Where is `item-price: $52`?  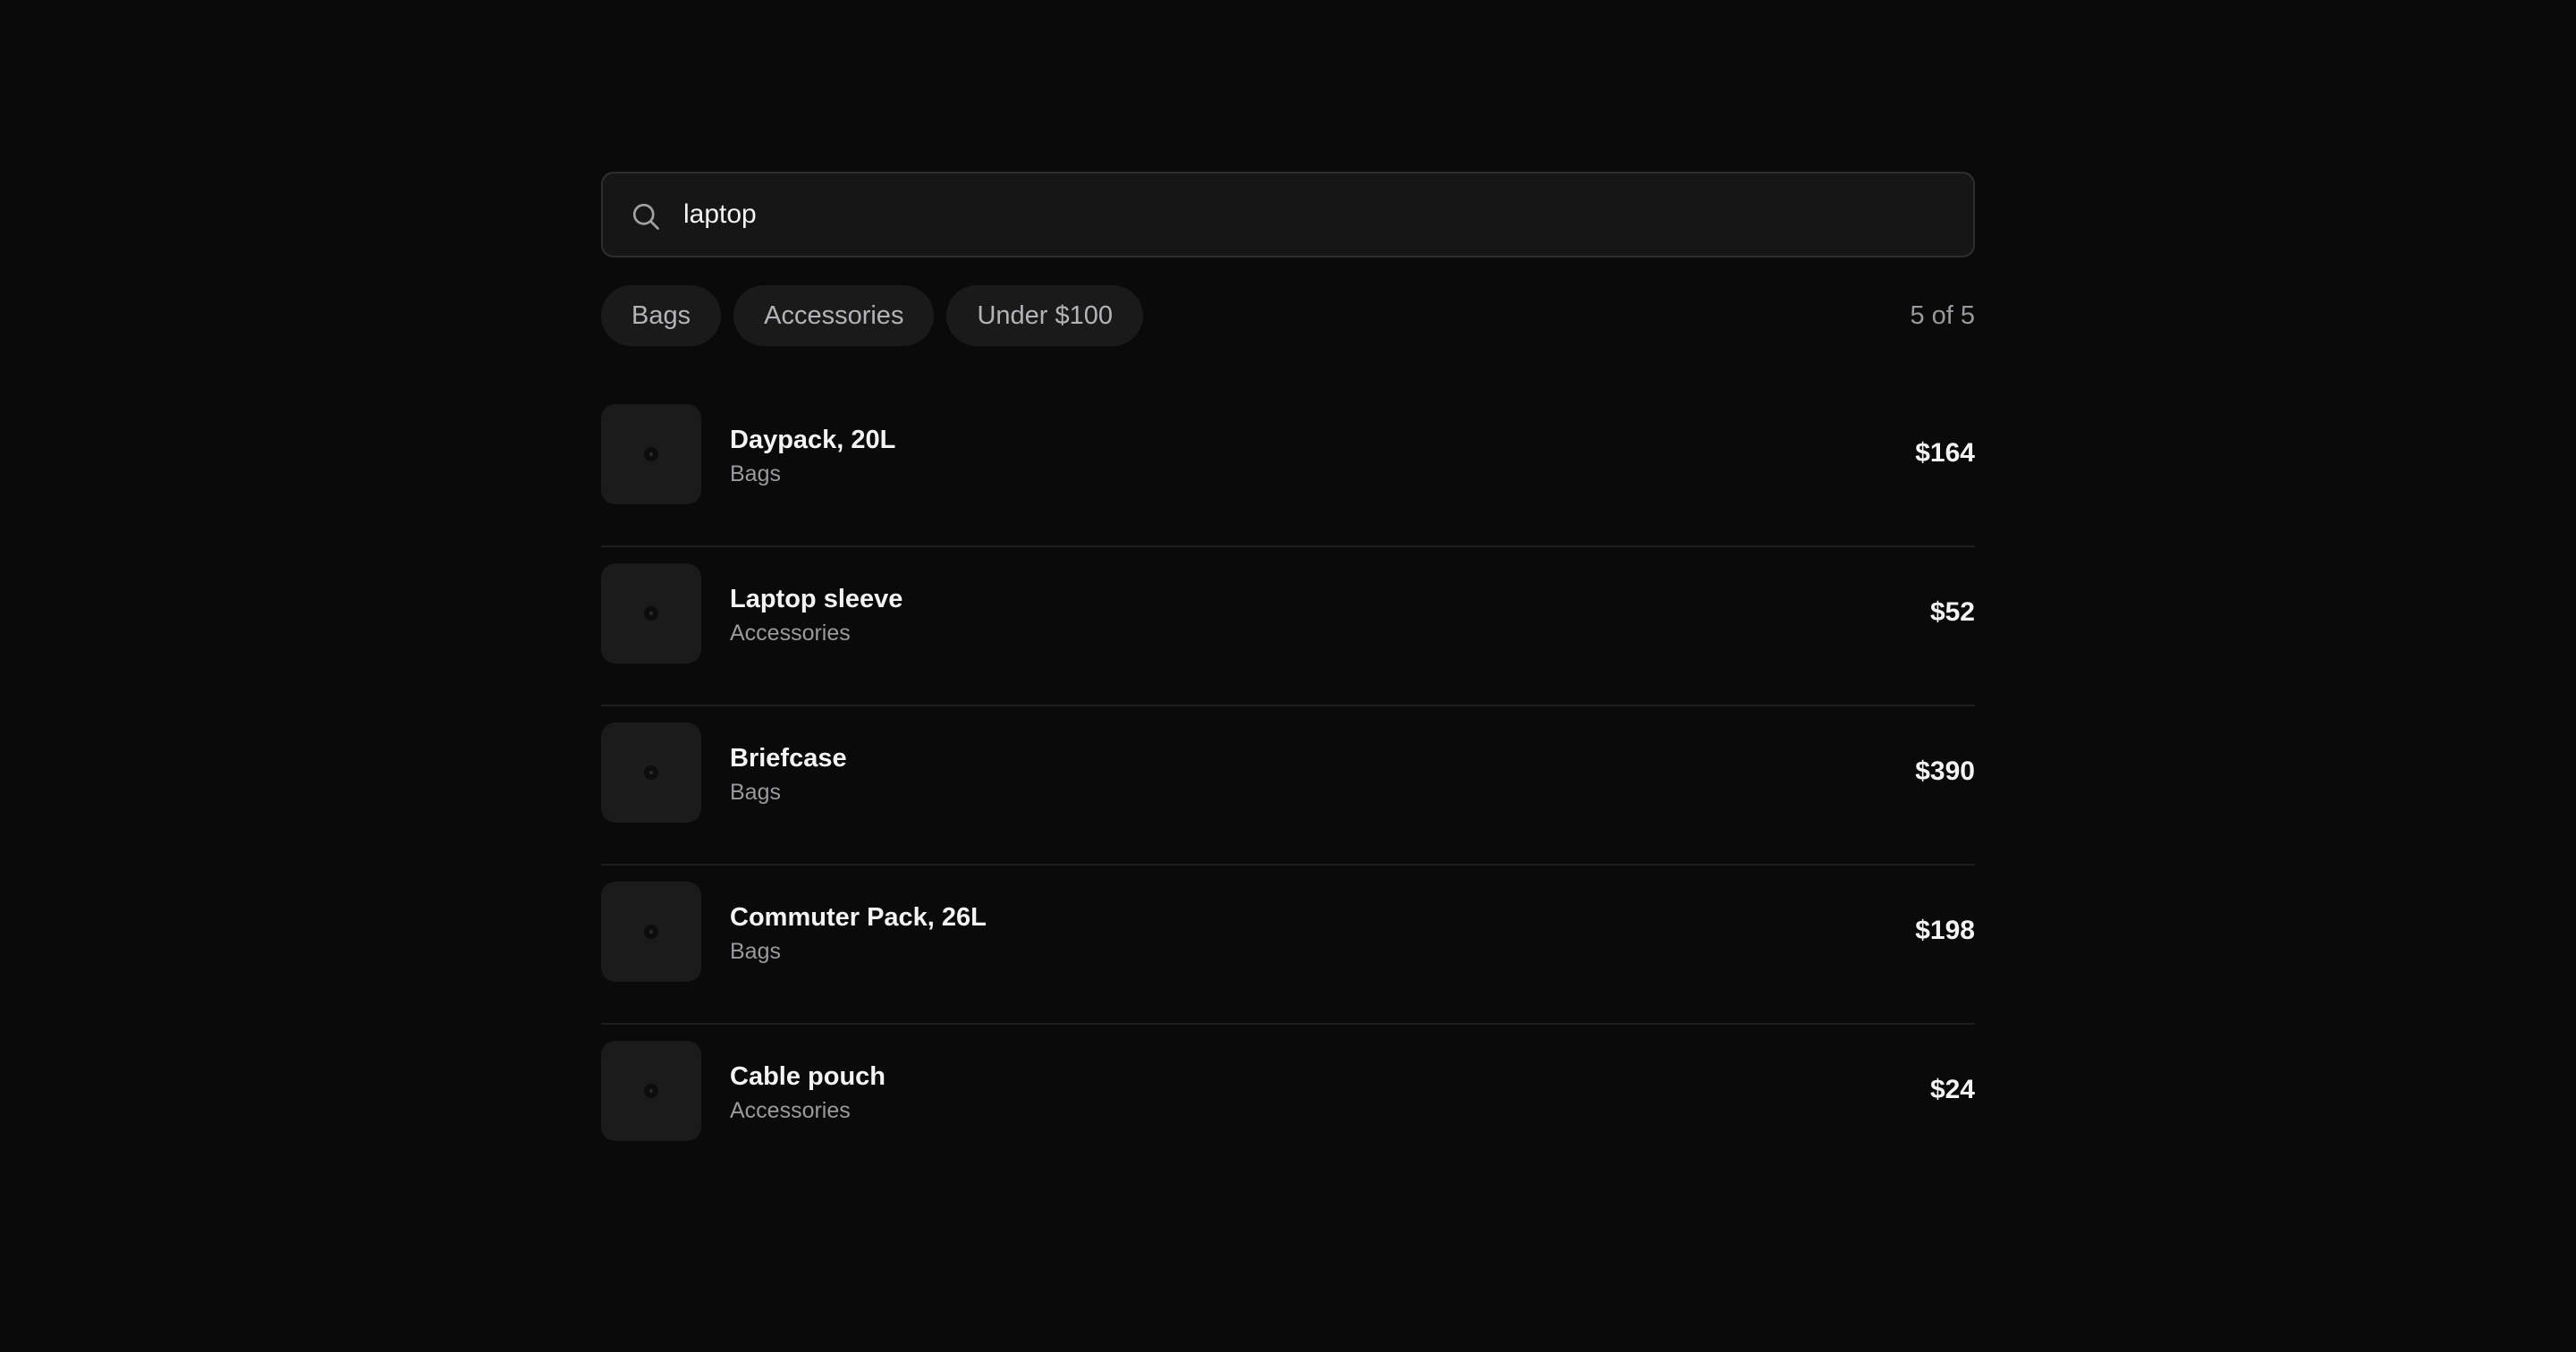
item-price: $52 is located at coordinates (1952, 612).